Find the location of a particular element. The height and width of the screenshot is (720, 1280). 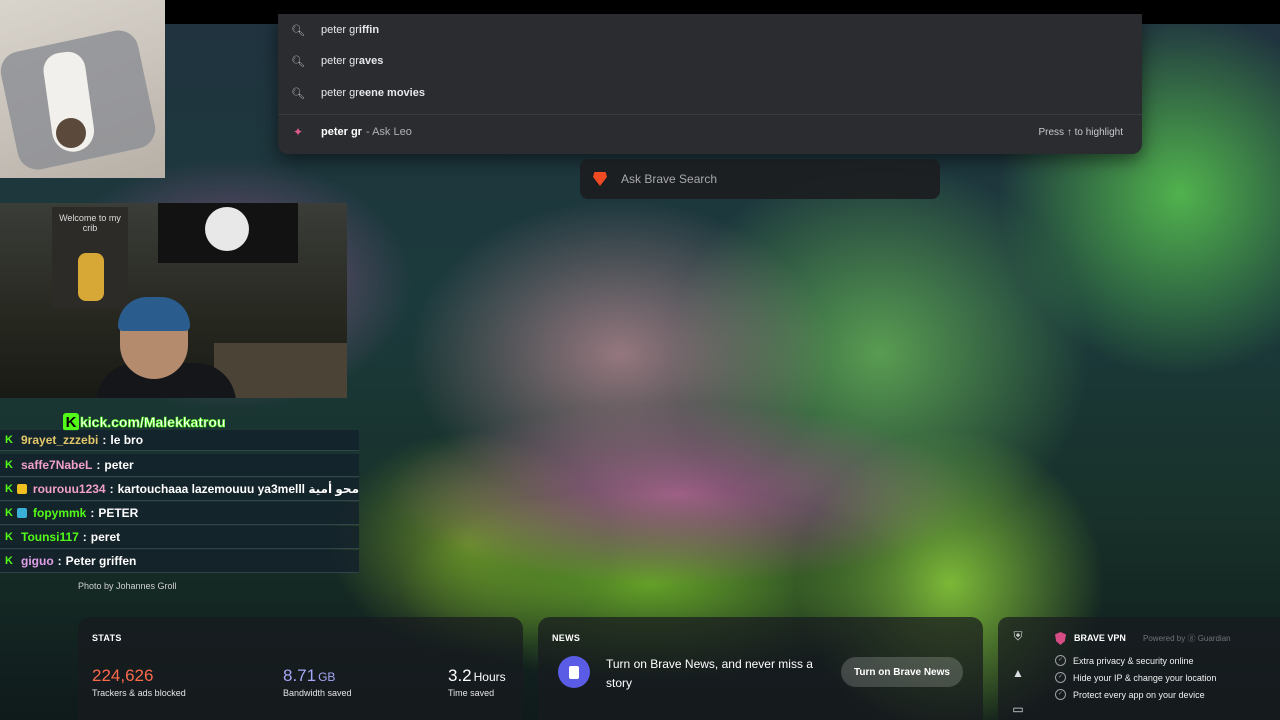

trackers-label: Trackers & ads blocked is located at coordinates (139, 693).